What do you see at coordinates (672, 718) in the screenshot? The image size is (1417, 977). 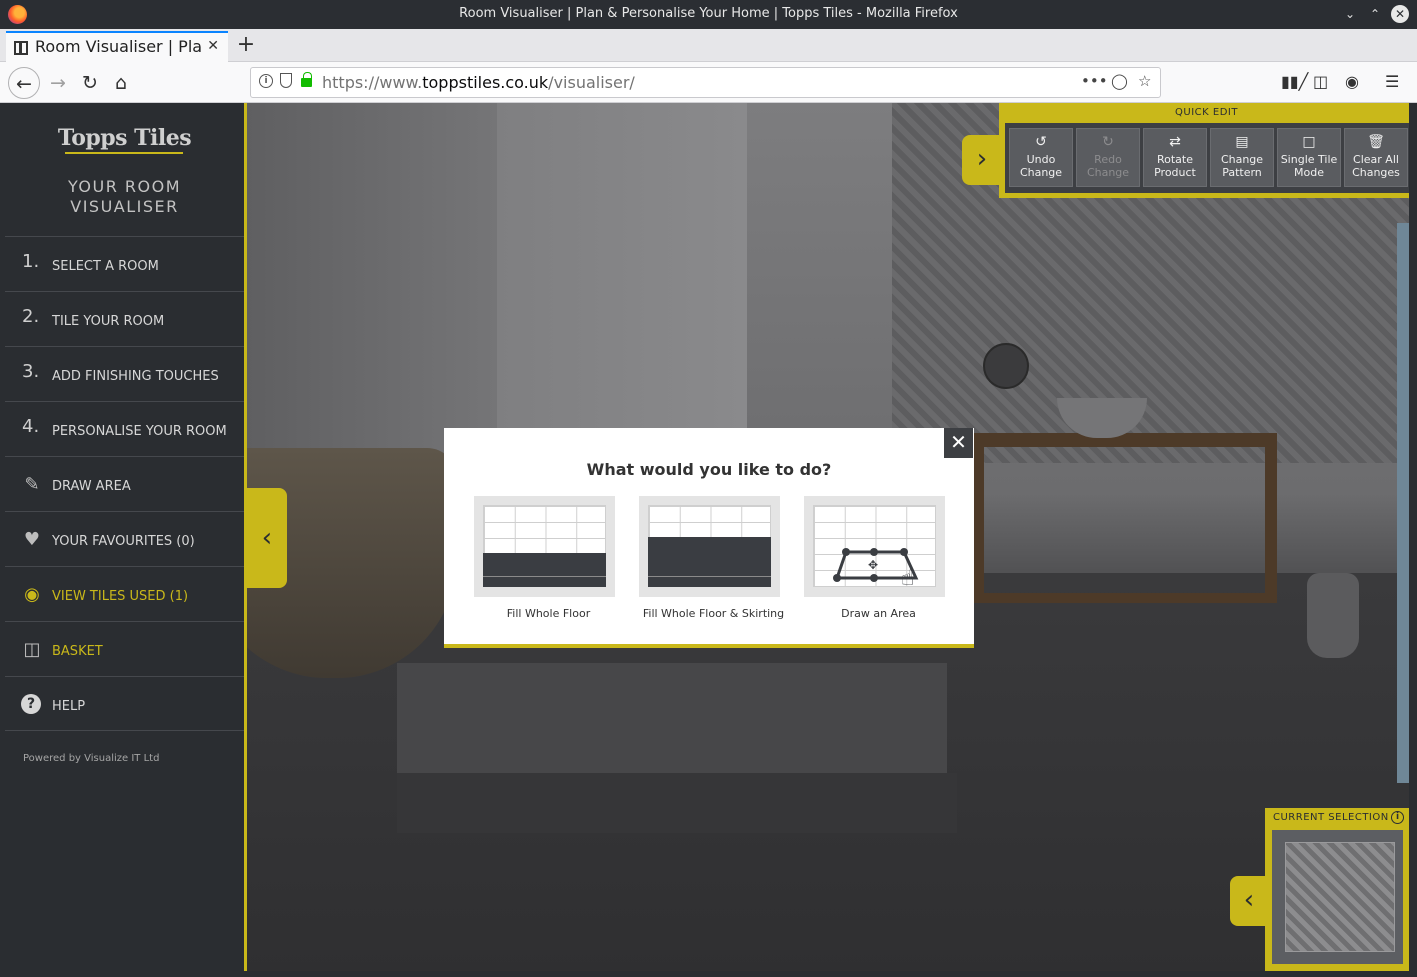 I see `room-step-top` at bounding box center [672, 718].